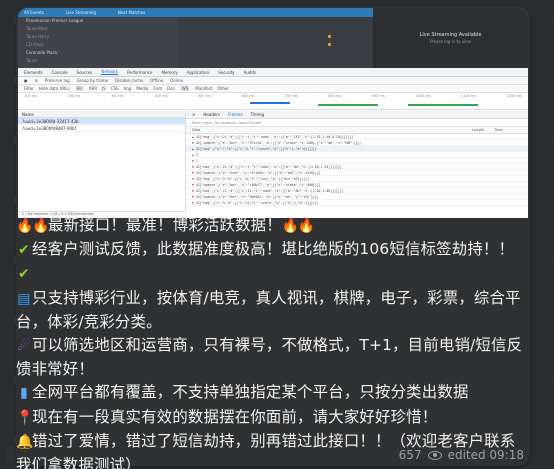 The image size is (554, 469). I want to click on filter-option: Hide data URLs, so click(54, 88).